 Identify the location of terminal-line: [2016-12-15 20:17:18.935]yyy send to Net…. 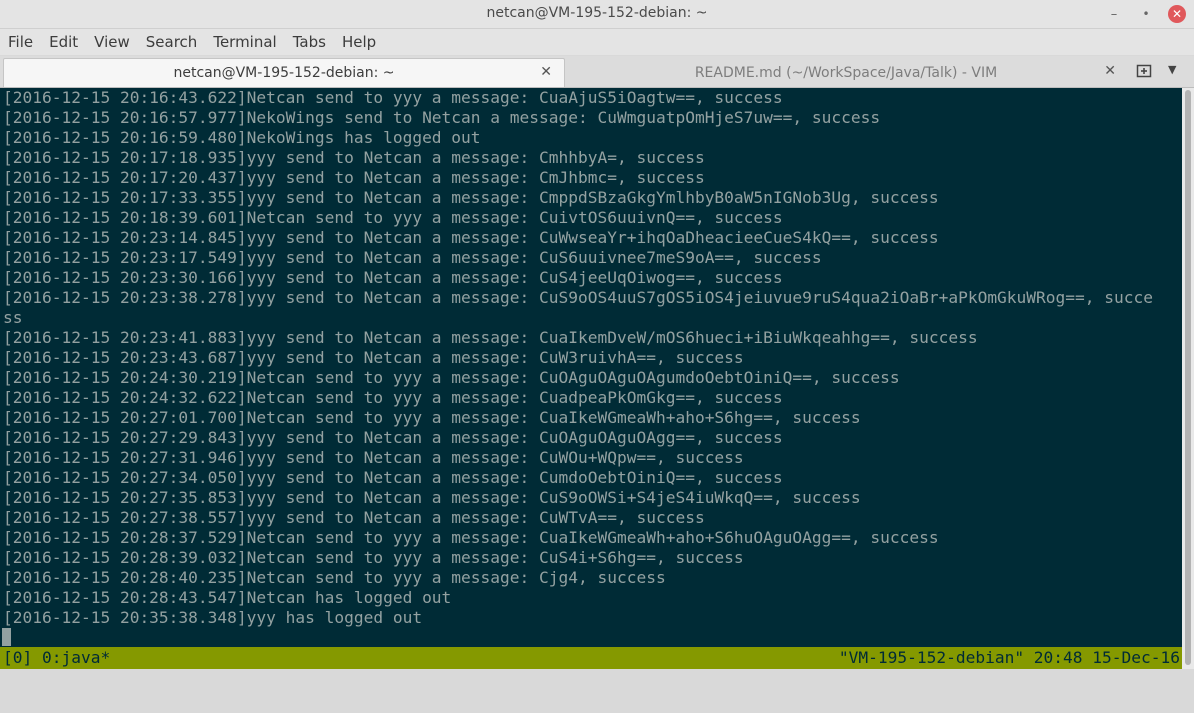
(354, 157).